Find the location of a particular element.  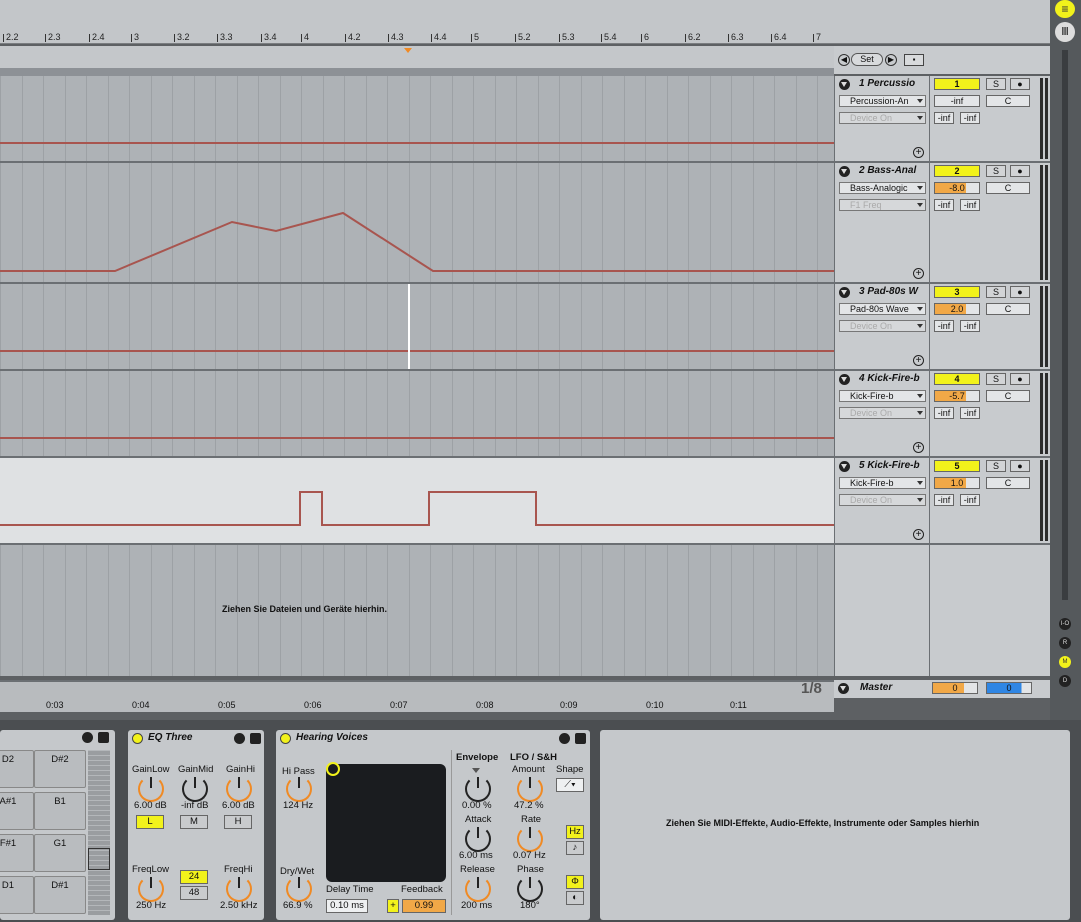

mid-toggle: M is located at coordinates (194, 822).